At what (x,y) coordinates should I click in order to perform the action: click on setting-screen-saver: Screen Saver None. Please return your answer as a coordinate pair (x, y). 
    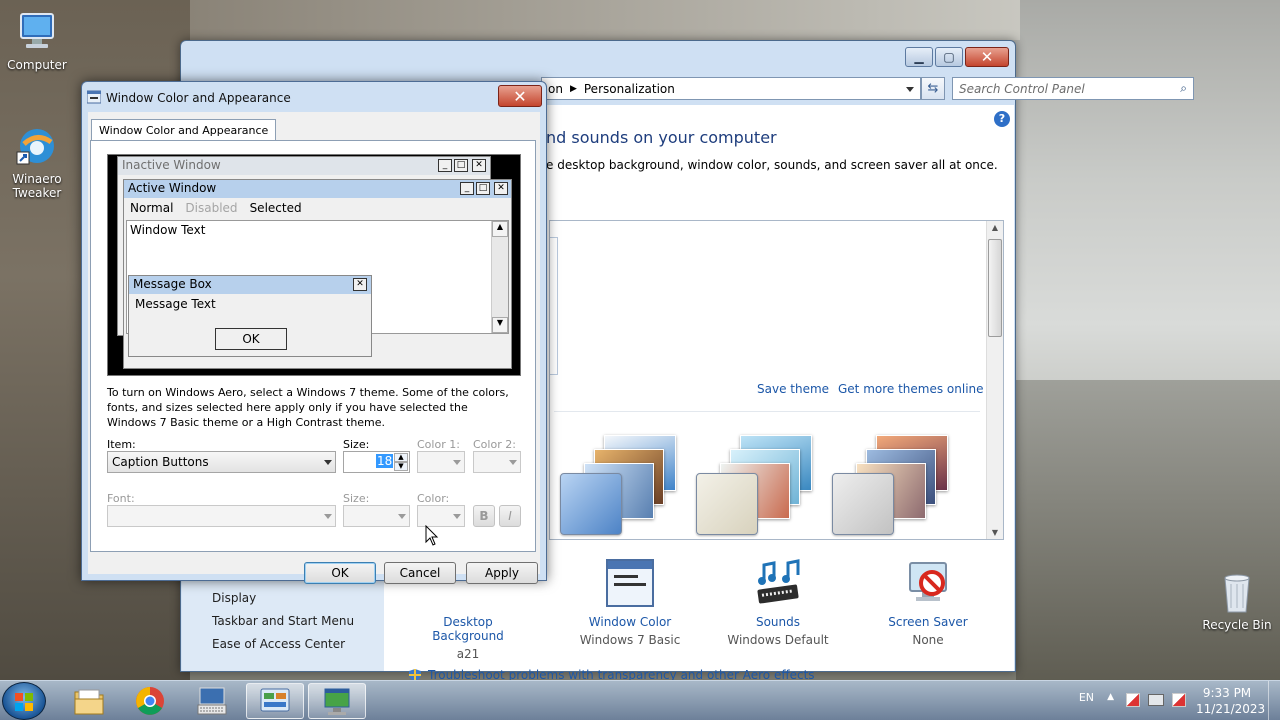
    Looking at the image, I should click on (928, 603).